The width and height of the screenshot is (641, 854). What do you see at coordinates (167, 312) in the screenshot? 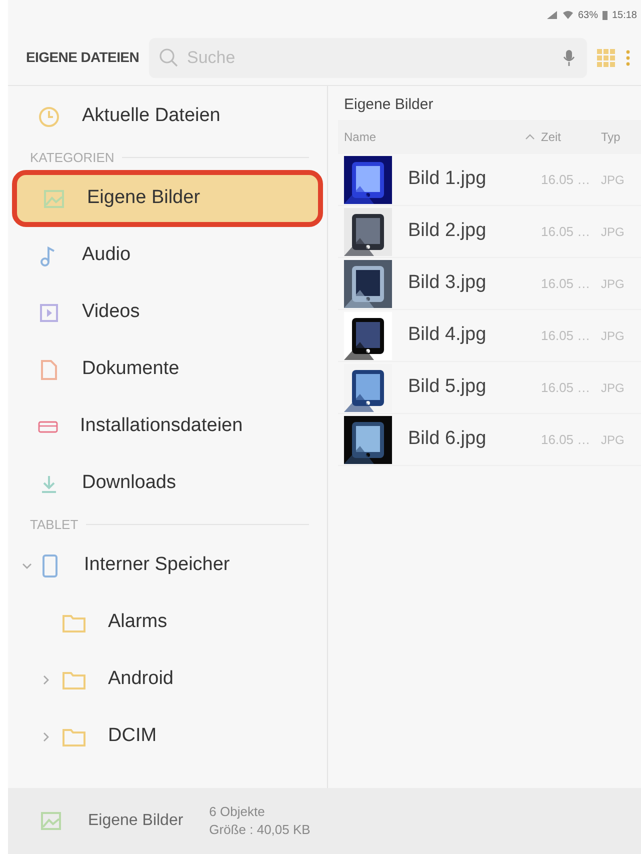
I see `sidebar-item: Videos` at bounding box center [167, 312].